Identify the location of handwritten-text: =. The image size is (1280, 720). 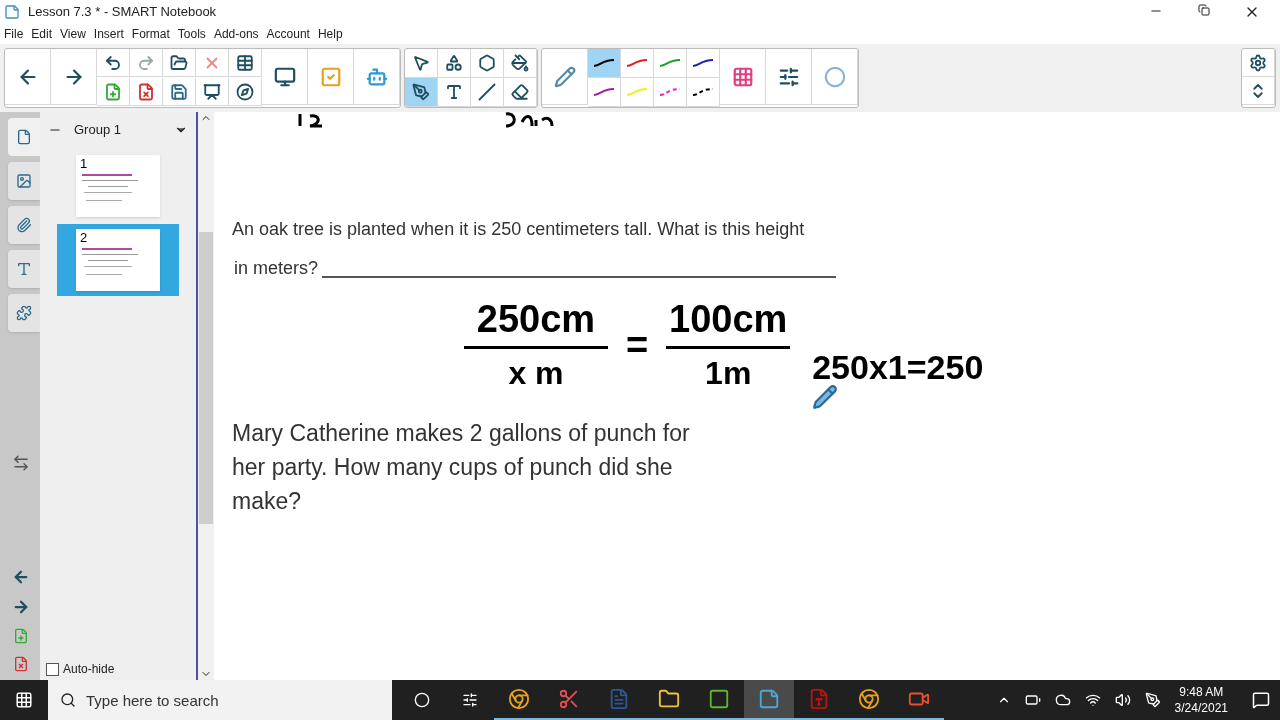
(637, 345).